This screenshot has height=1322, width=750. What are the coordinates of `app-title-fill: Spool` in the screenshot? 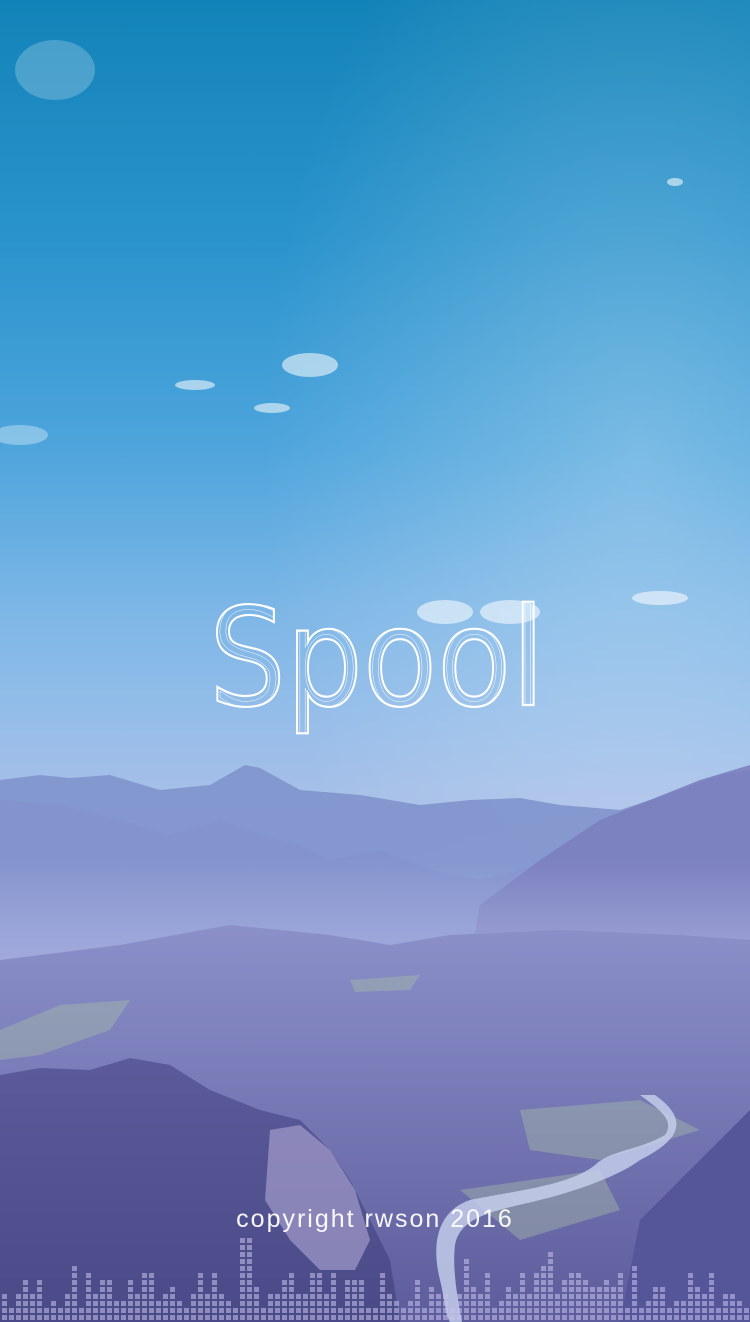 It's located at (377, 659).